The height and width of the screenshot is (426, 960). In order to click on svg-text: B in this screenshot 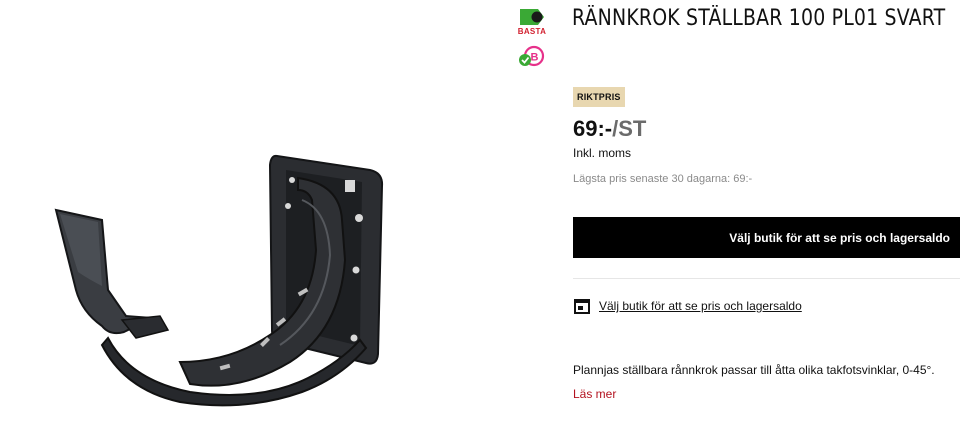, I will do `click(535, 58)`.